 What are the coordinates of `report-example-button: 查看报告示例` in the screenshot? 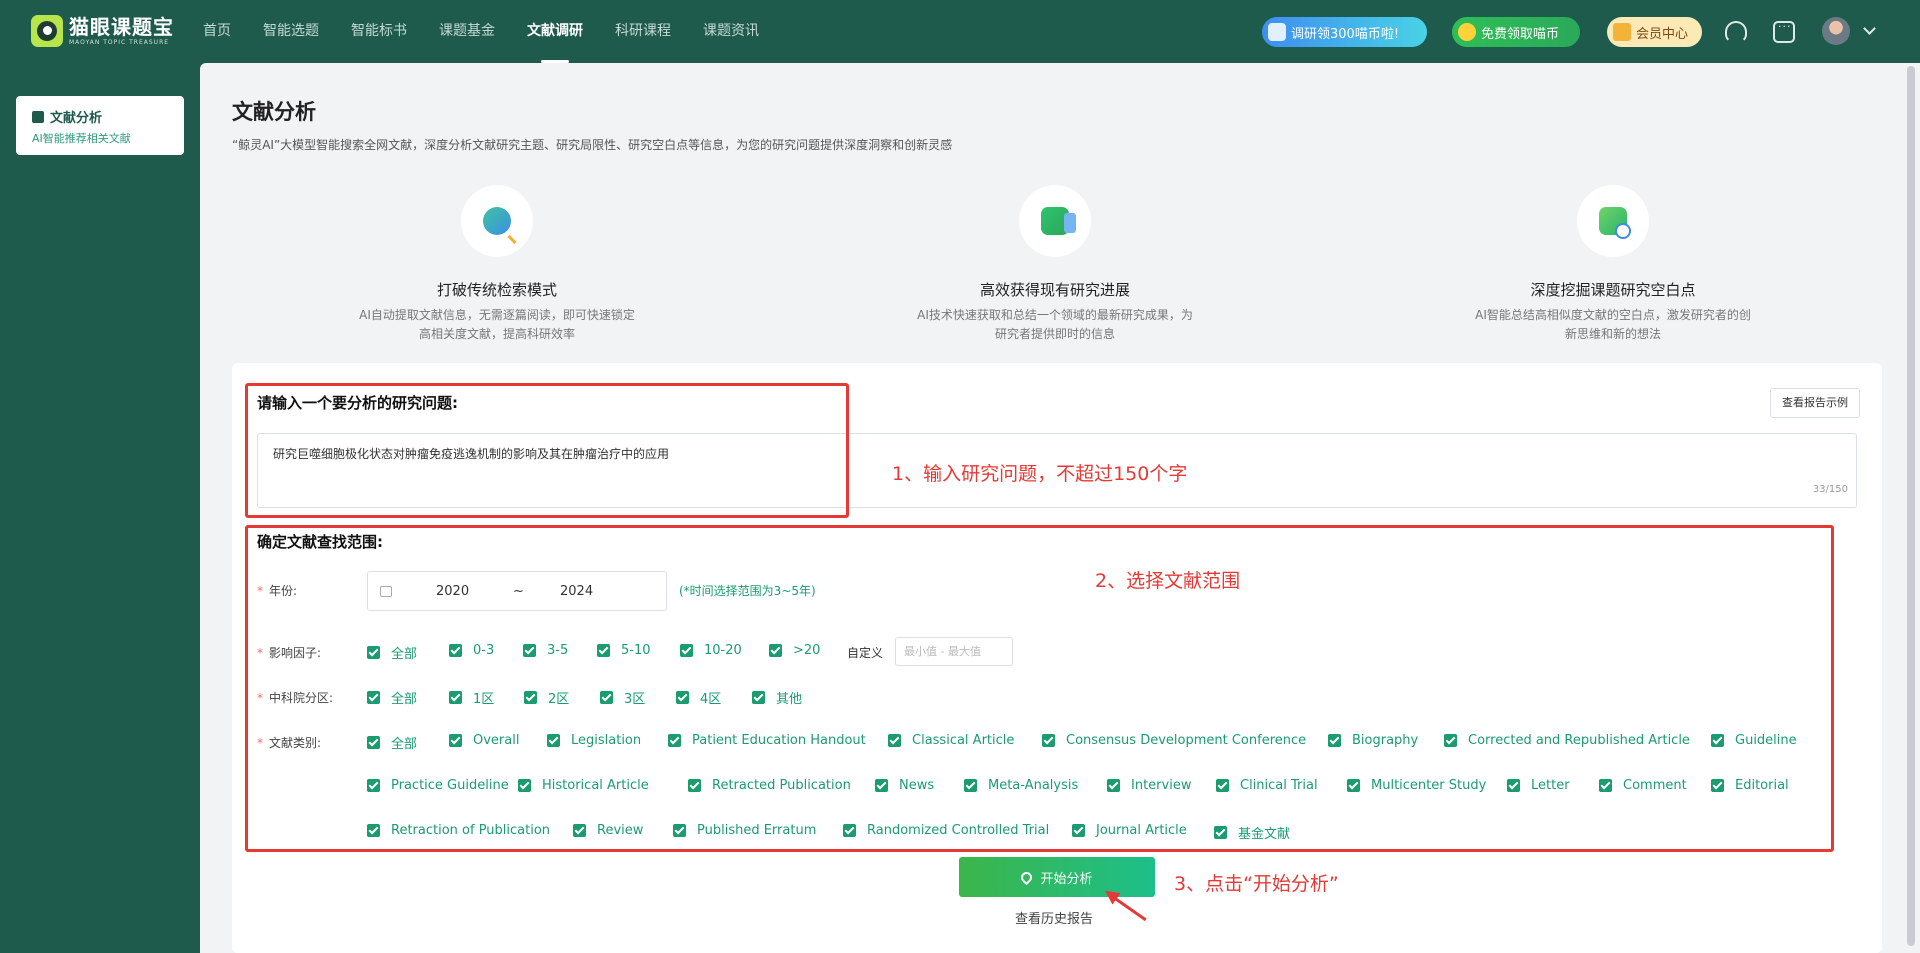 It's located at (1815, 403).